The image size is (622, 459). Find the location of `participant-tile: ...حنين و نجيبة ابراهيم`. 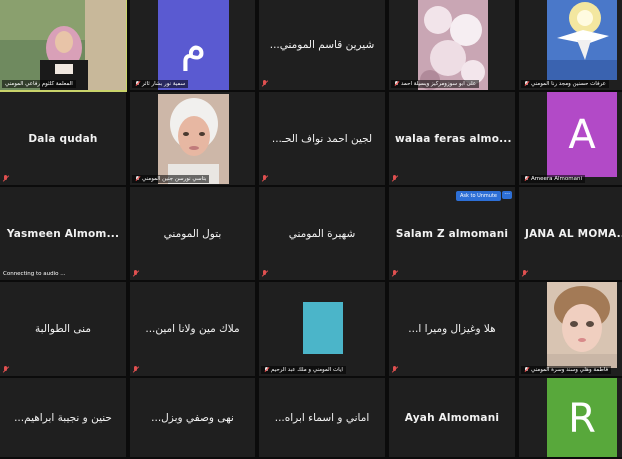

participant-tile: ...حنين و نجيبة ابراهيم is located at coordinates (63, 418).